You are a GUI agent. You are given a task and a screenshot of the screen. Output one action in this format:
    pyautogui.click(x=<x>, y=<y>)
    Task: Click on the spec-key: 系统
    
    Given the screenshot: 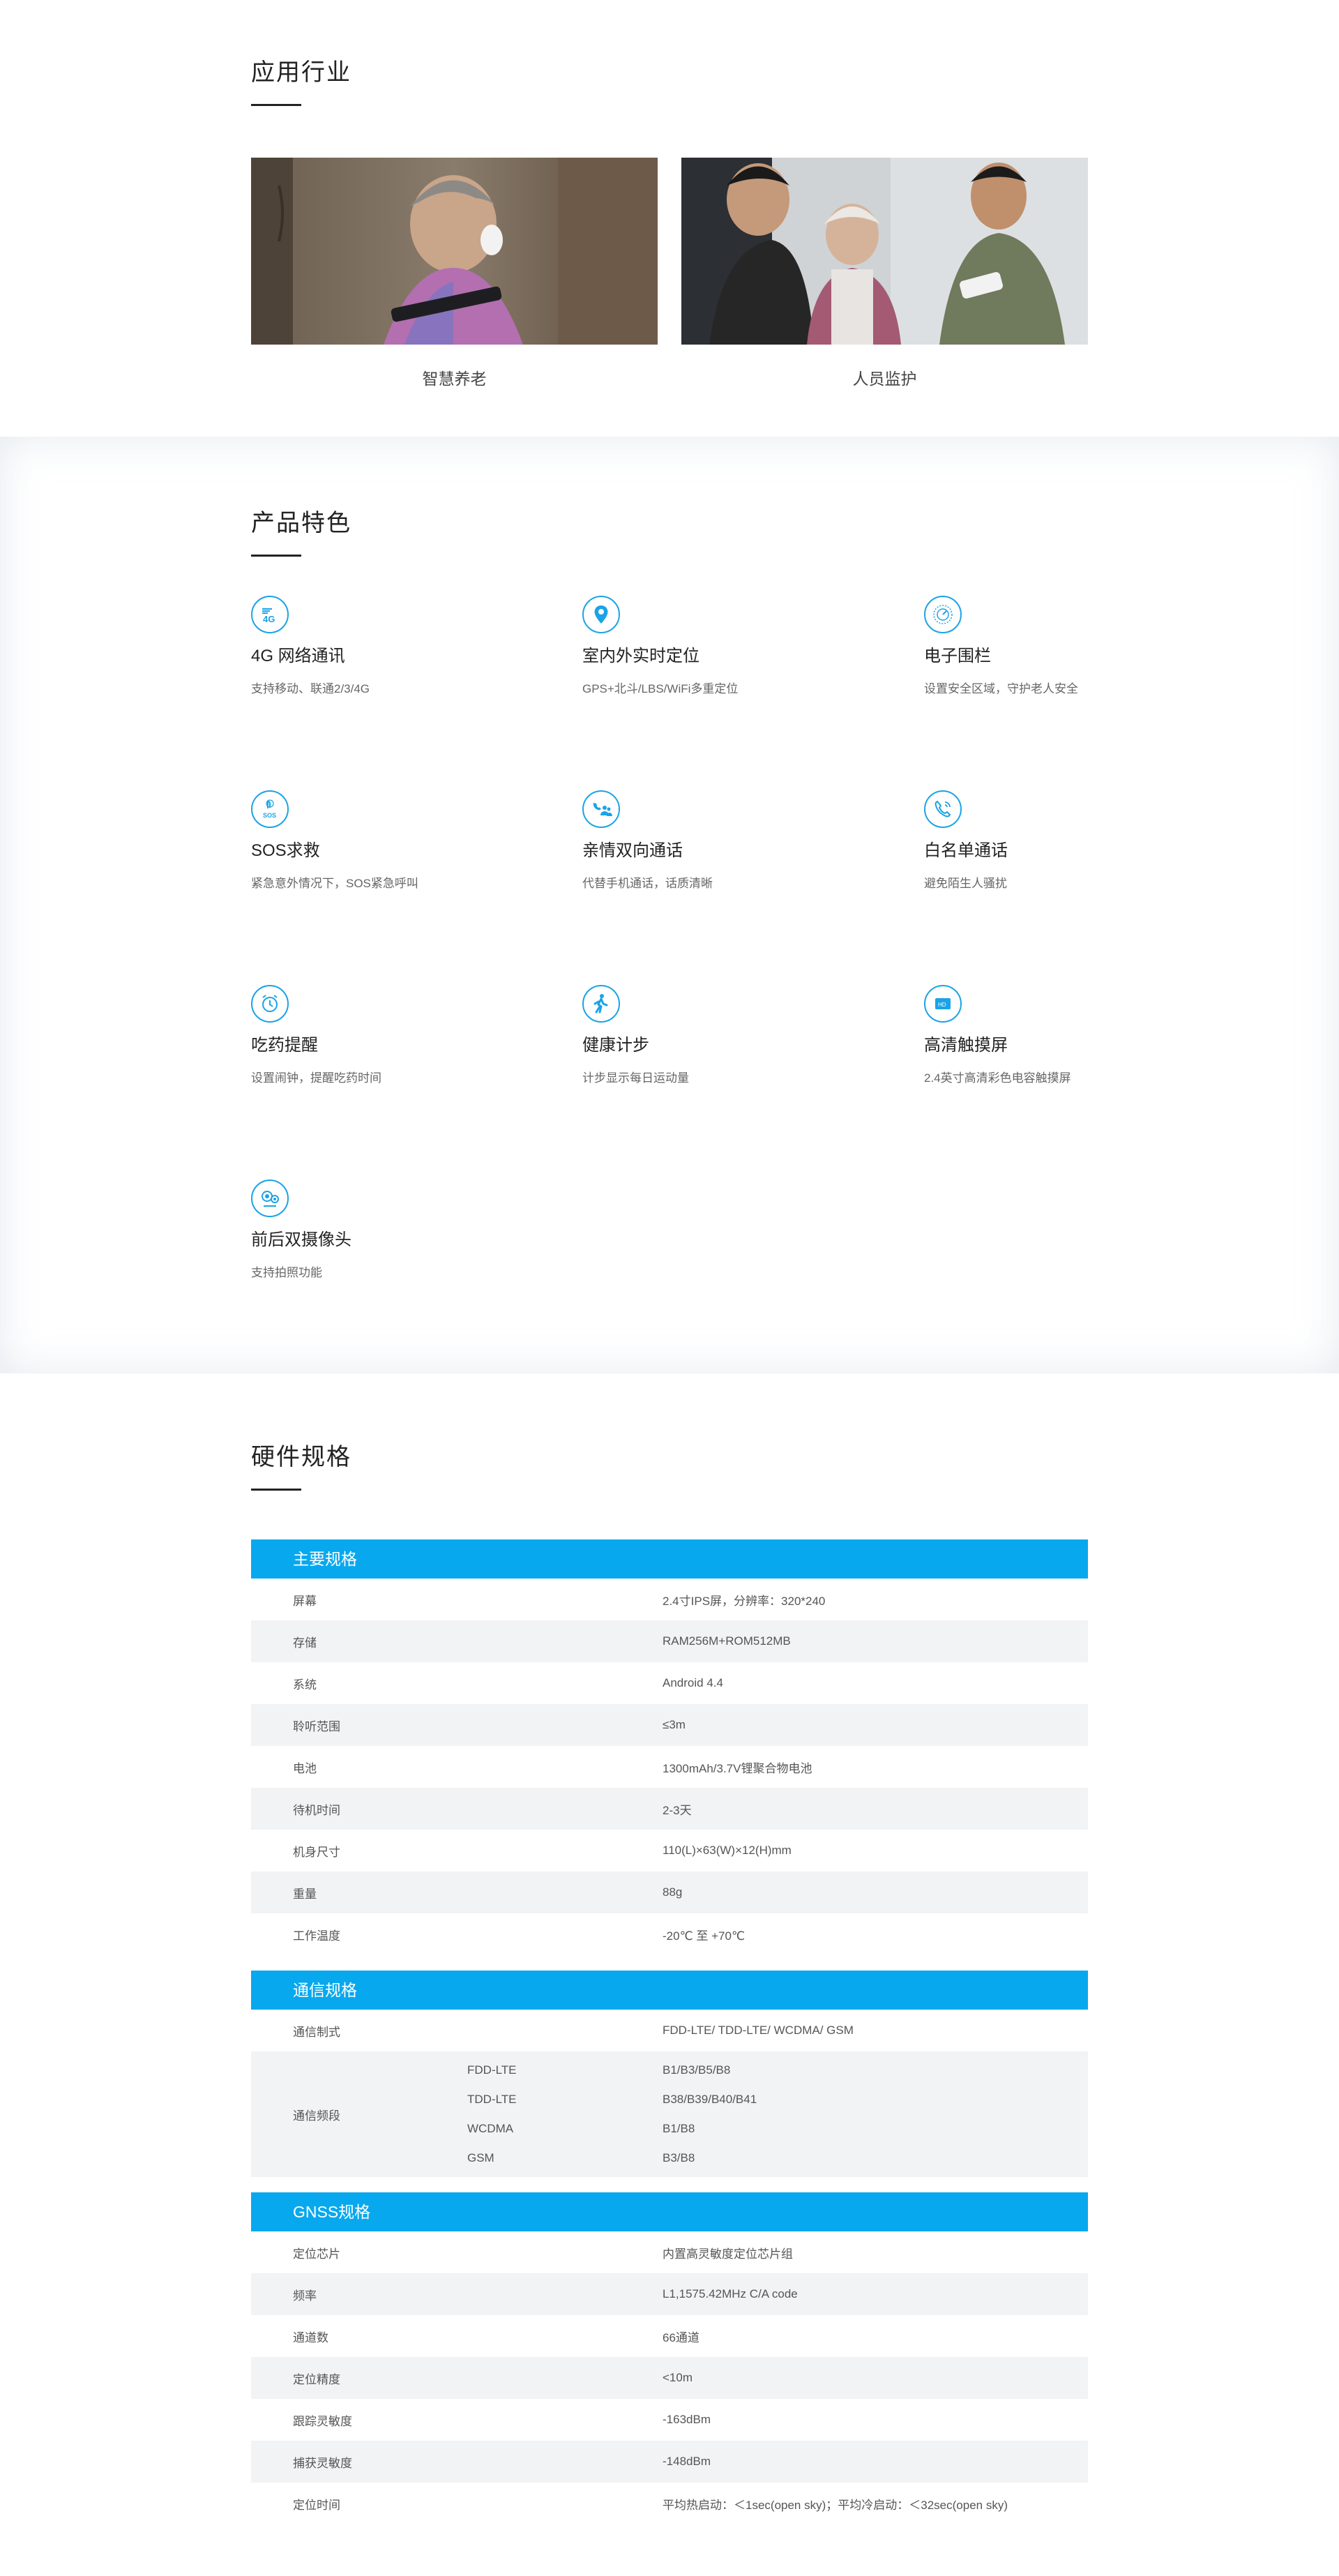 What is the action you would take?
    pyautogui.click(x=305, y=1685)
    